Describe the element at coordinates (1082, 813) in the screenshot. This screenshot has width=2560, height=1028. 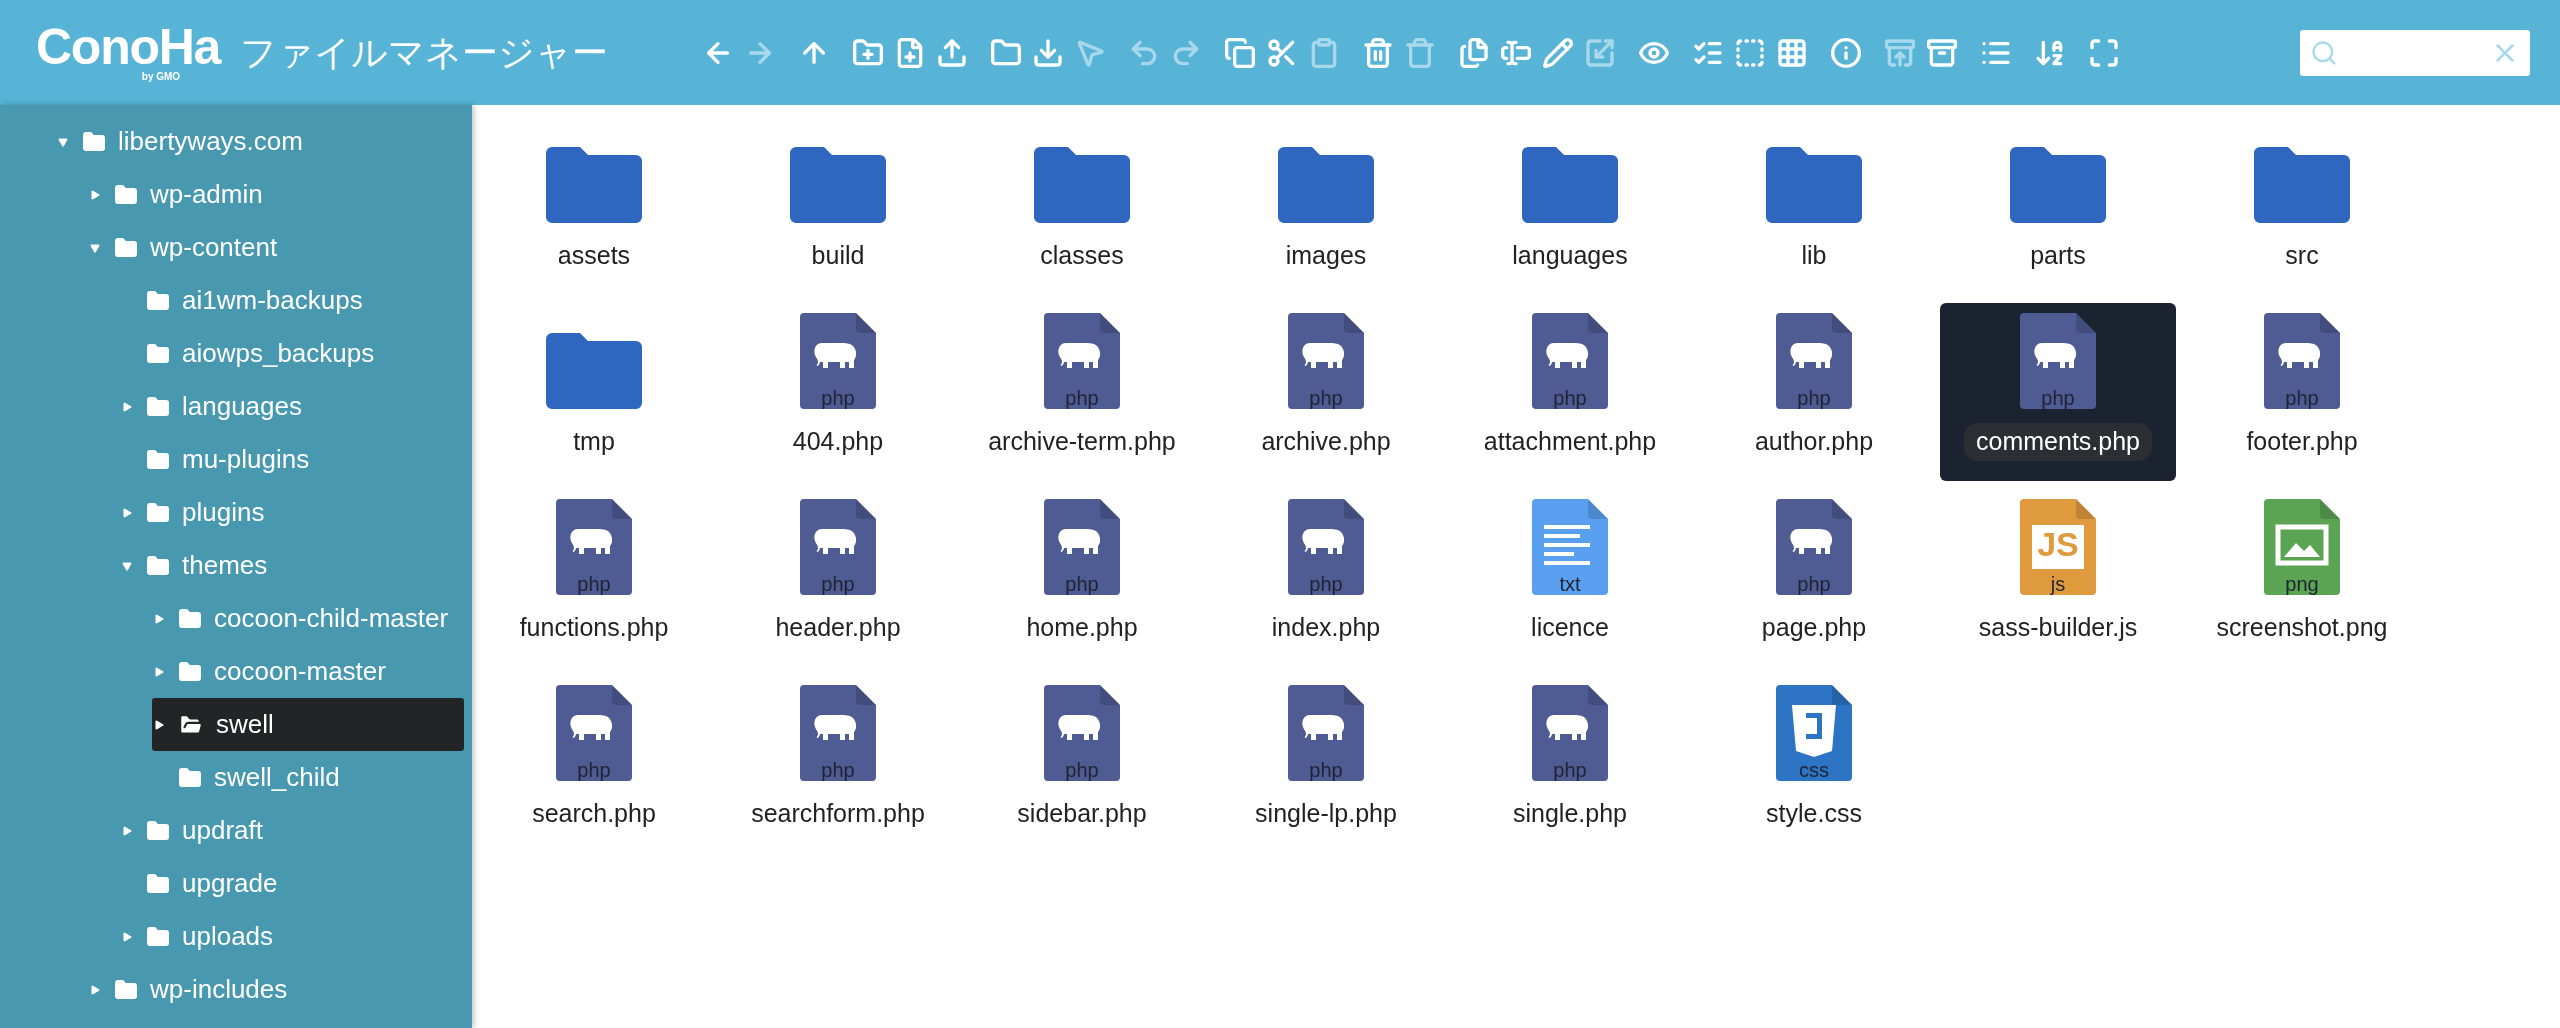
I see `file-name: sidebar.php` at that location.